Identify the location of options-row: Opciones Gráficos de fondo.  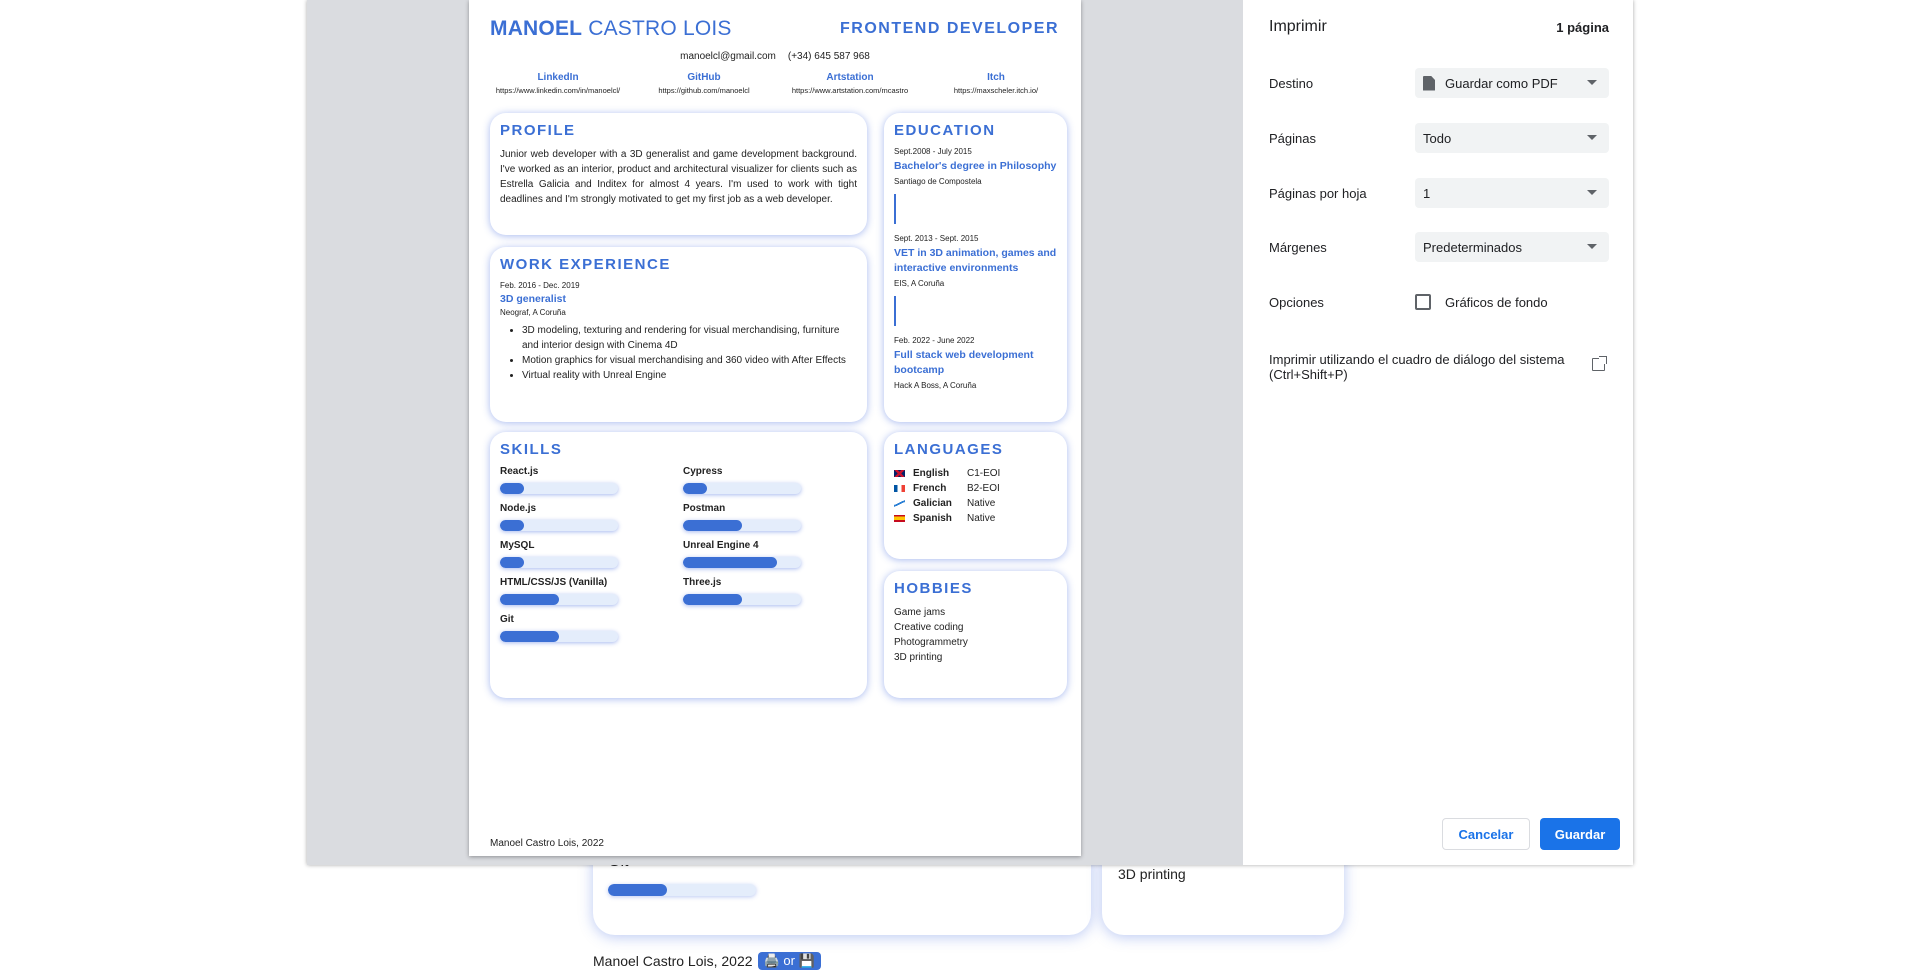
(1439, 302).